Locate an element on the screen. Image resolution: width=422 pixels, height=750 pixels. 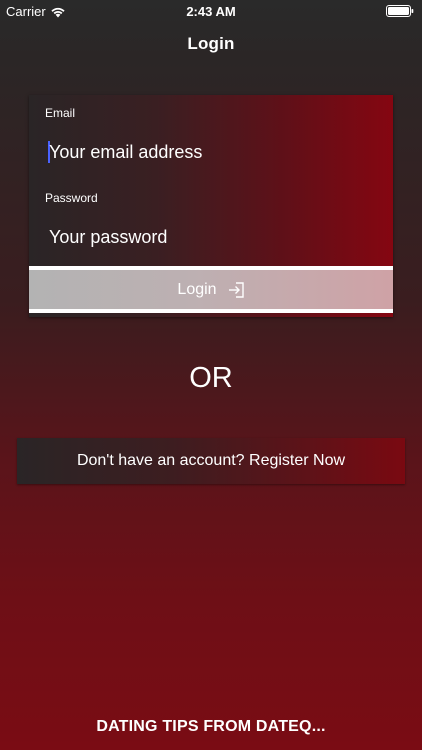
register-button-label: Don't have an account? Register Now is located at coordinates (211, 460).